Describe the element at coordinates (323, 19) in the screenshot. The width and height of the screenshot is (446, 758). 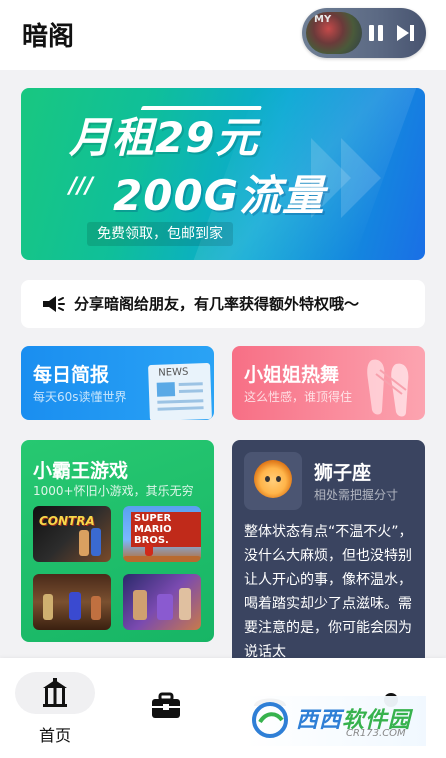
I see `player-cover-text: MY` at that location.